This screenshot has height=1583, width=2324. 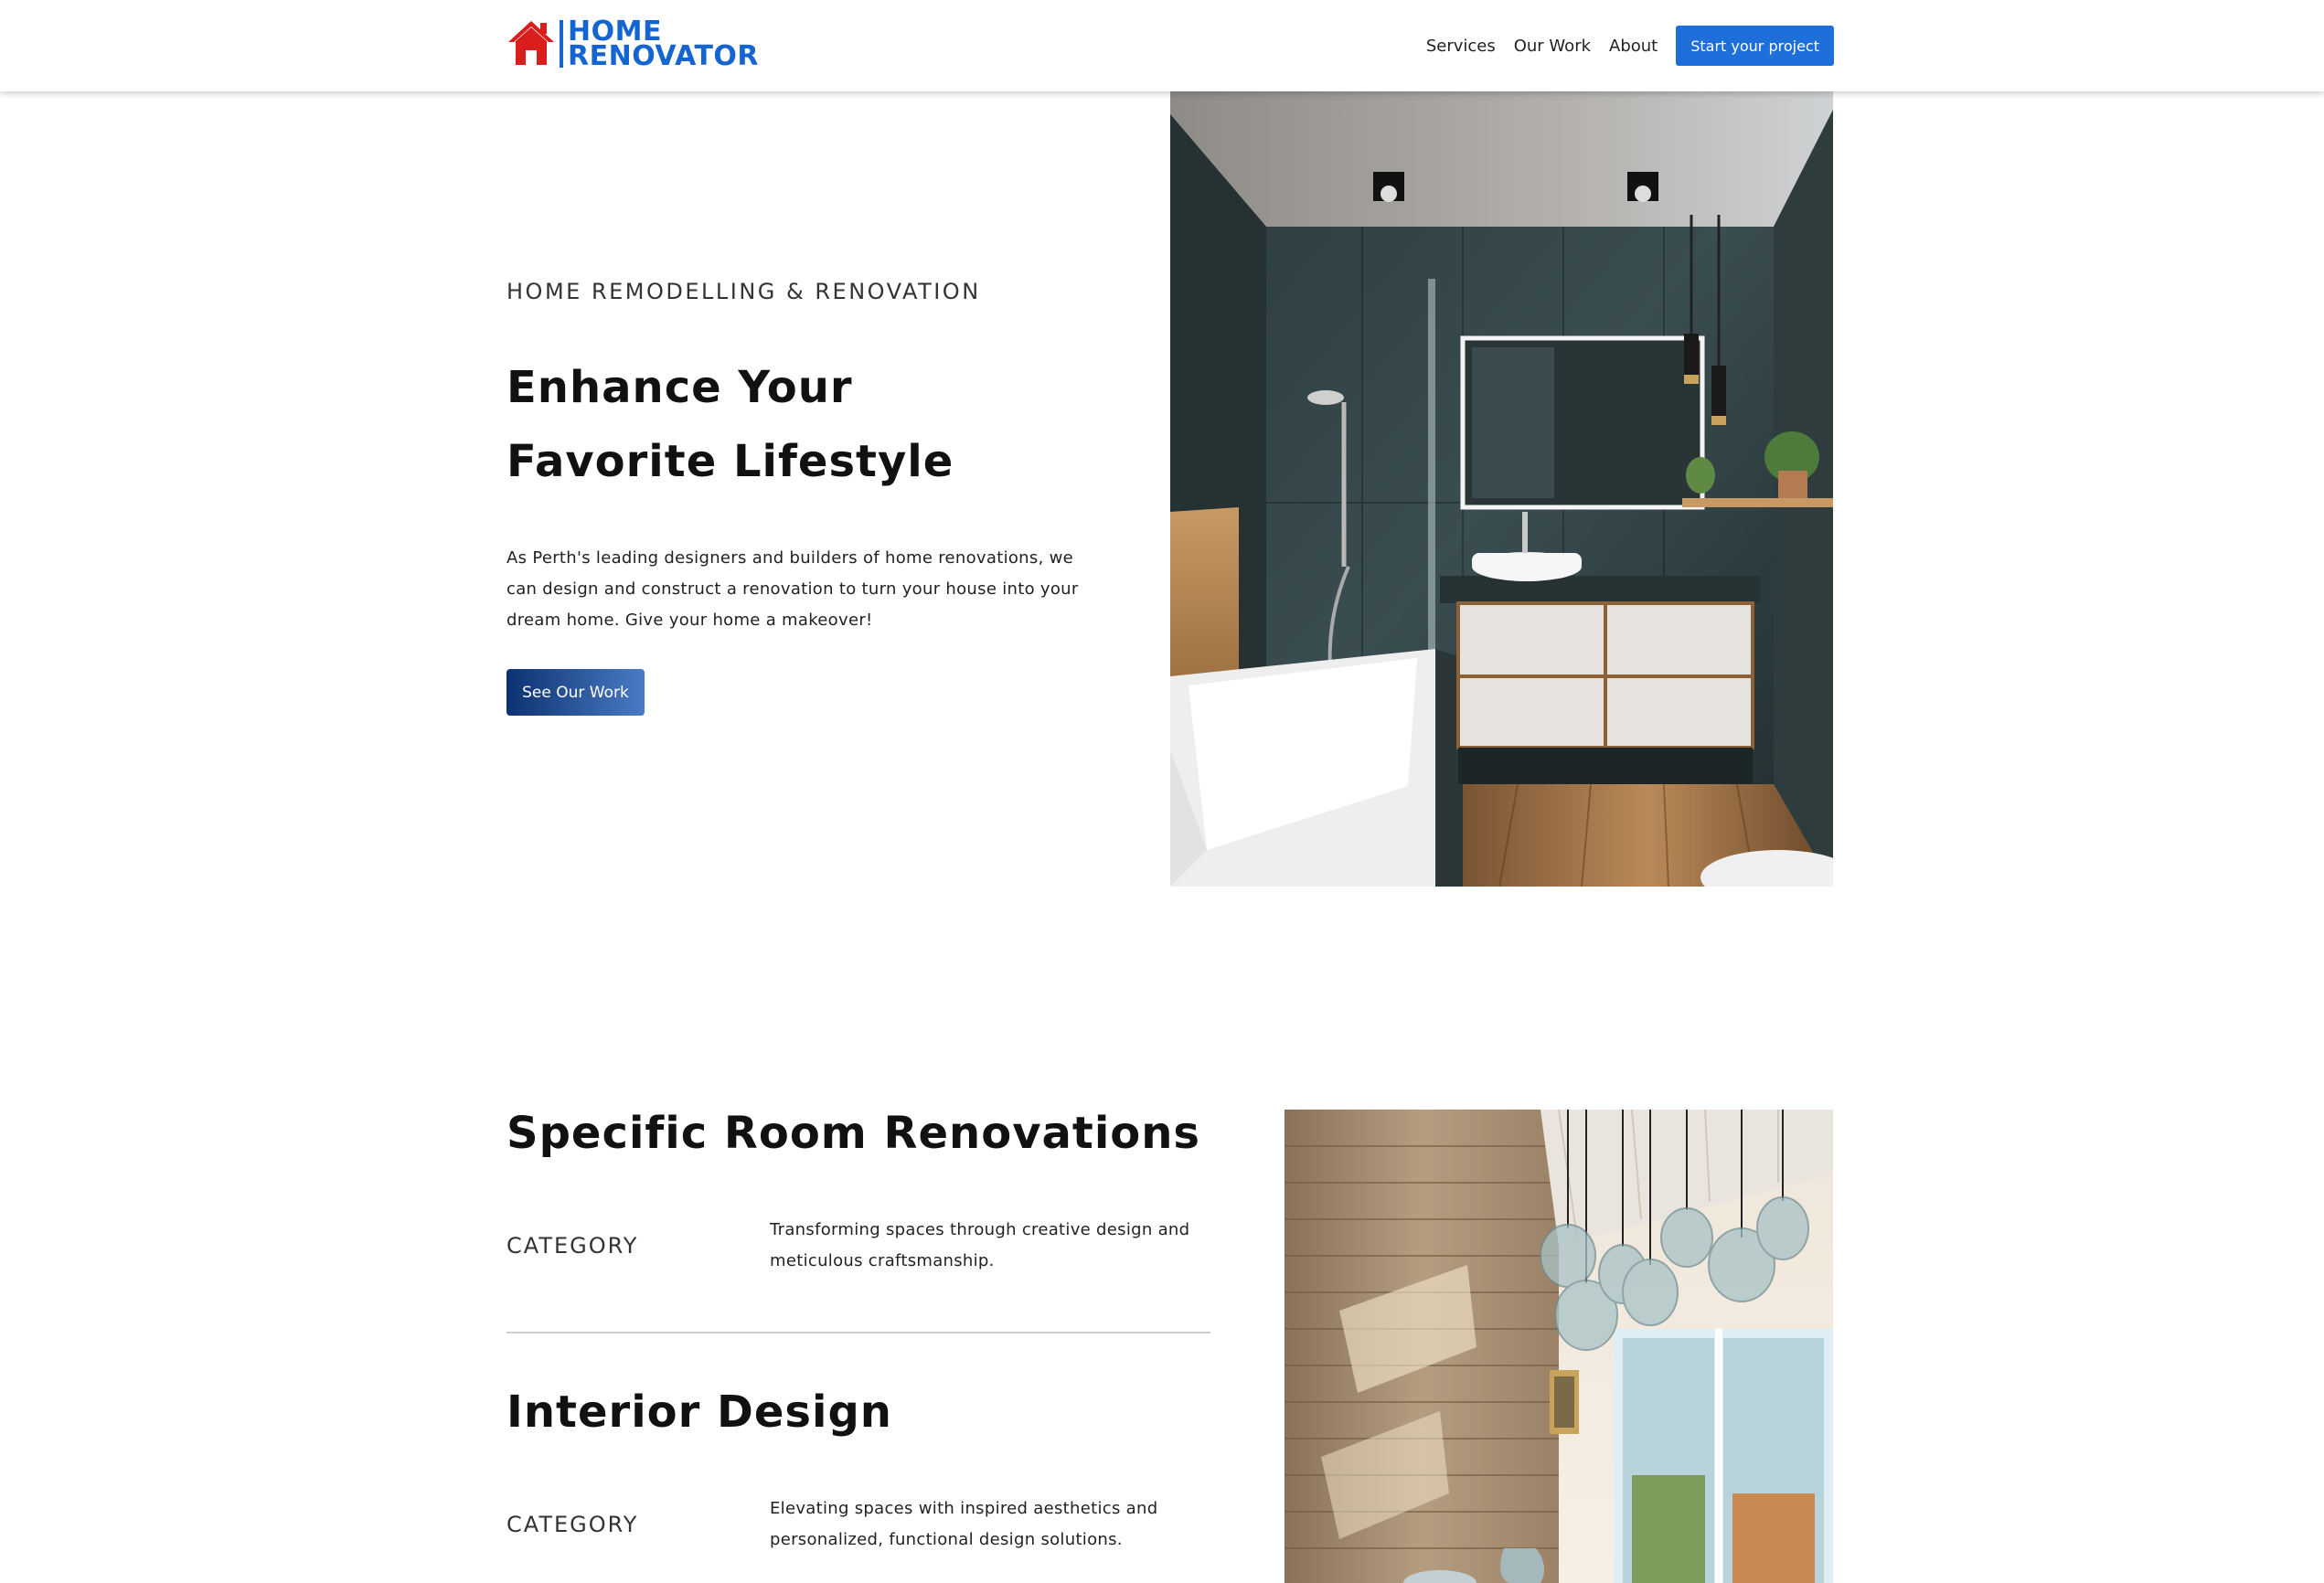 What do you see at coordinates (853, 1133) in the screenshot?
I see `service-title-room-renovations: Specific Room Renovations` at bounding box center [853, 1133].